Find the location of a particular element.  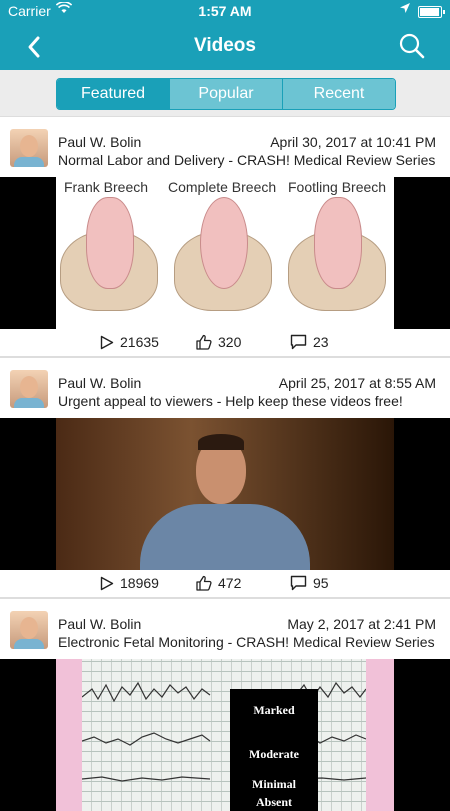

likes-count: 472 is located at coordinates (230, 583).